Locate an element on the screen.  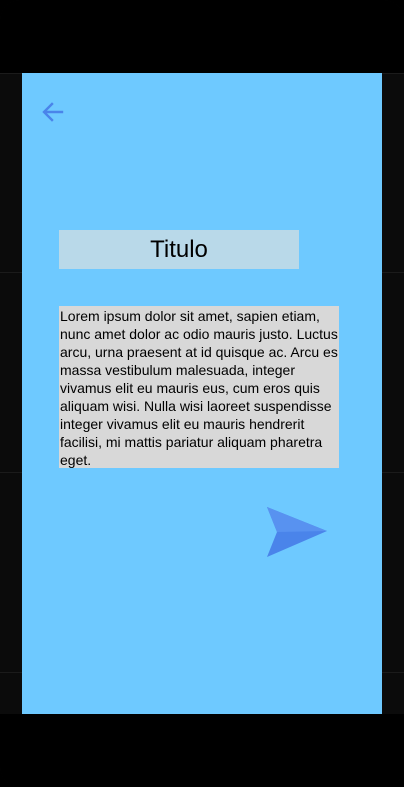
page-title: Titulo is located at coordinates (179, 249).